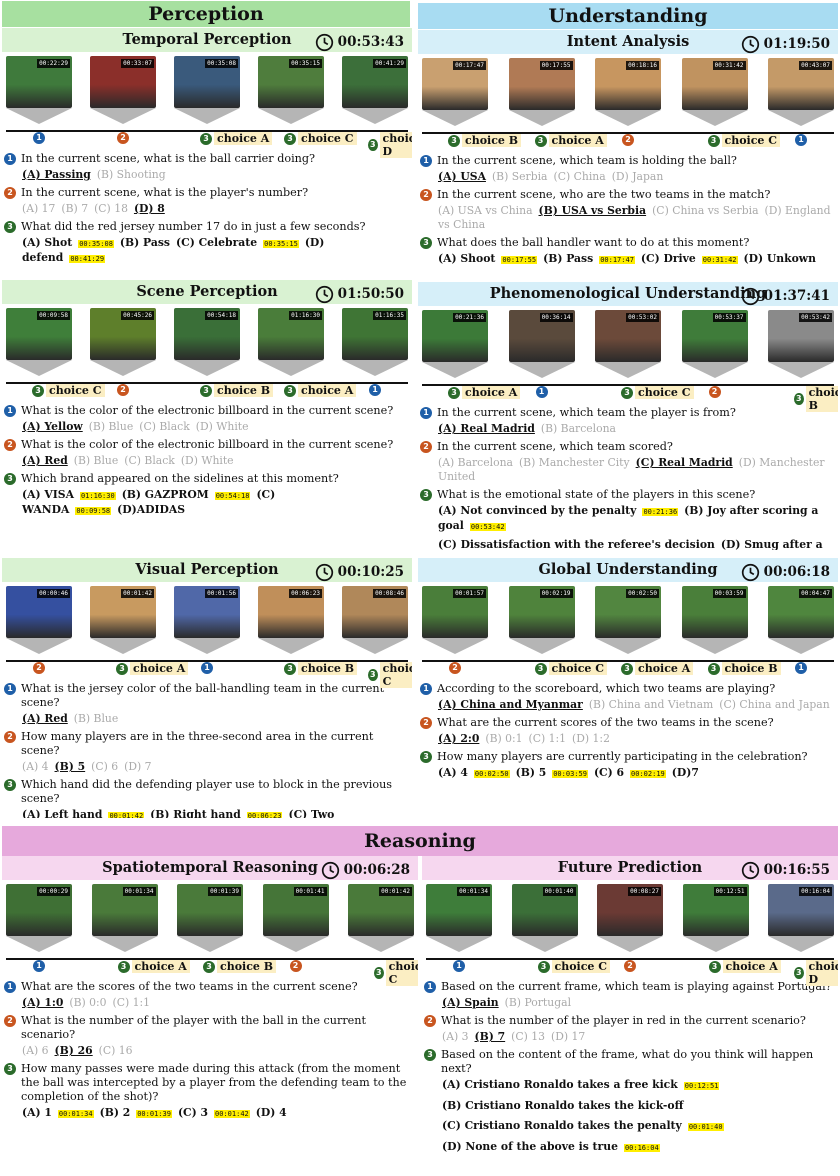 The image size is (840, 1176). Describe the element at coordinates (609, 772) in the screenshot. I see `answer-option: (C) 6` at that location.